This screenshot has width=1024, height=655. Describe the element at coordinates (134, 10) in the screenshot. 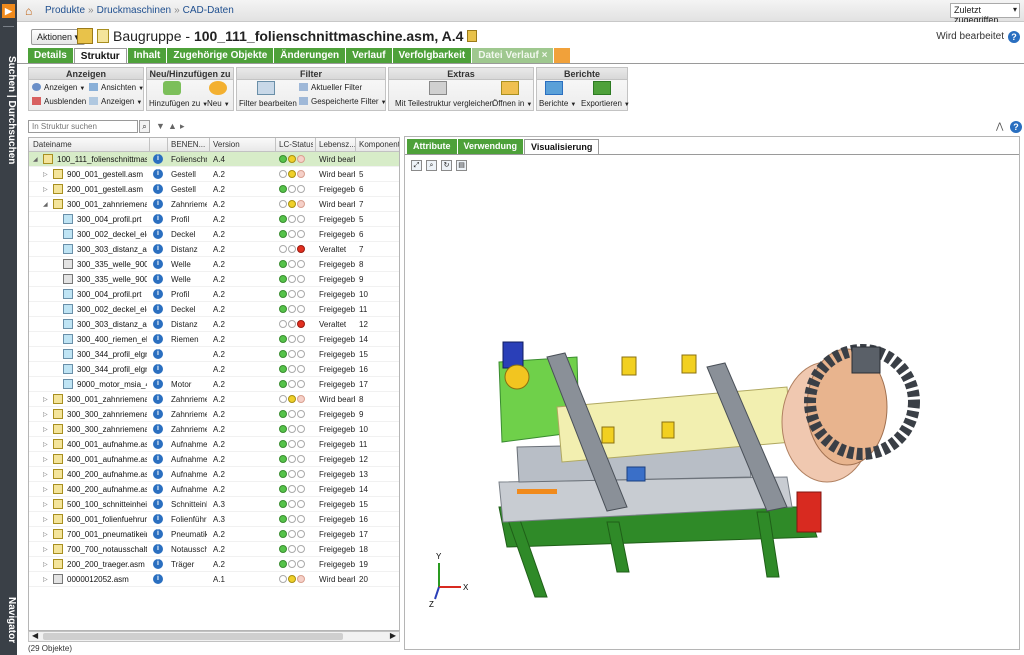

I see `breadcrumb-druckmaschinen: Druckmaschinen` at that location.